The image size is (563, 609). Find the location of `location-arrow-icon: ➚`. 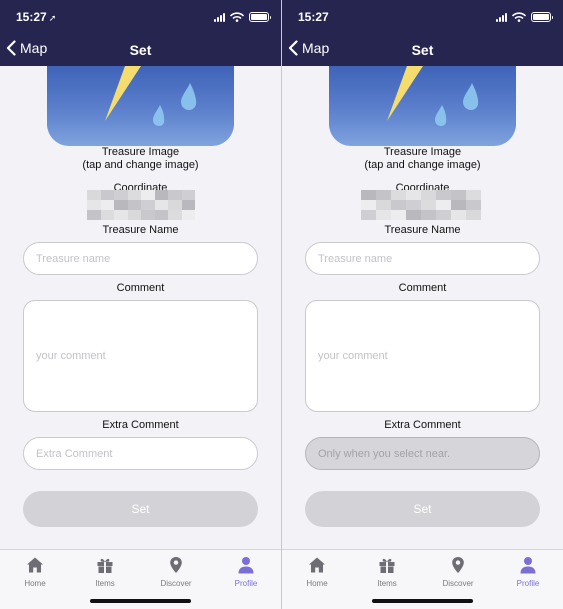

location-arrow-icon: ➚ is located at coordinates (52, 18).